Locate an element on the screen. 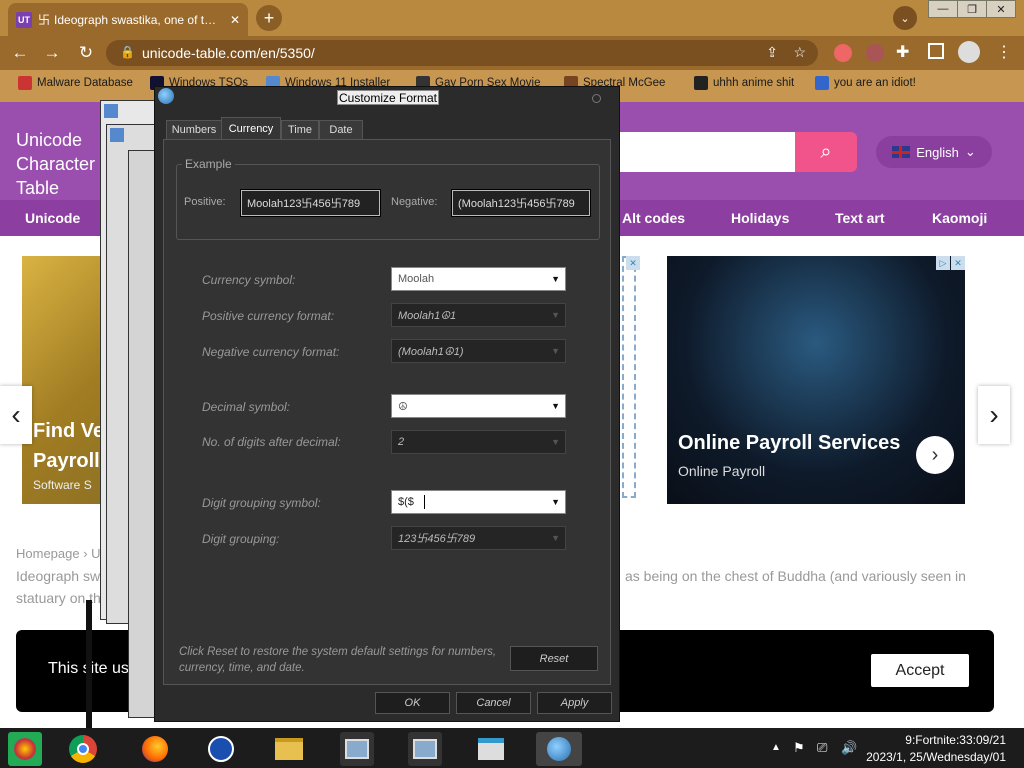  maximize-button: ❐ is located at coordinates (972, 9).